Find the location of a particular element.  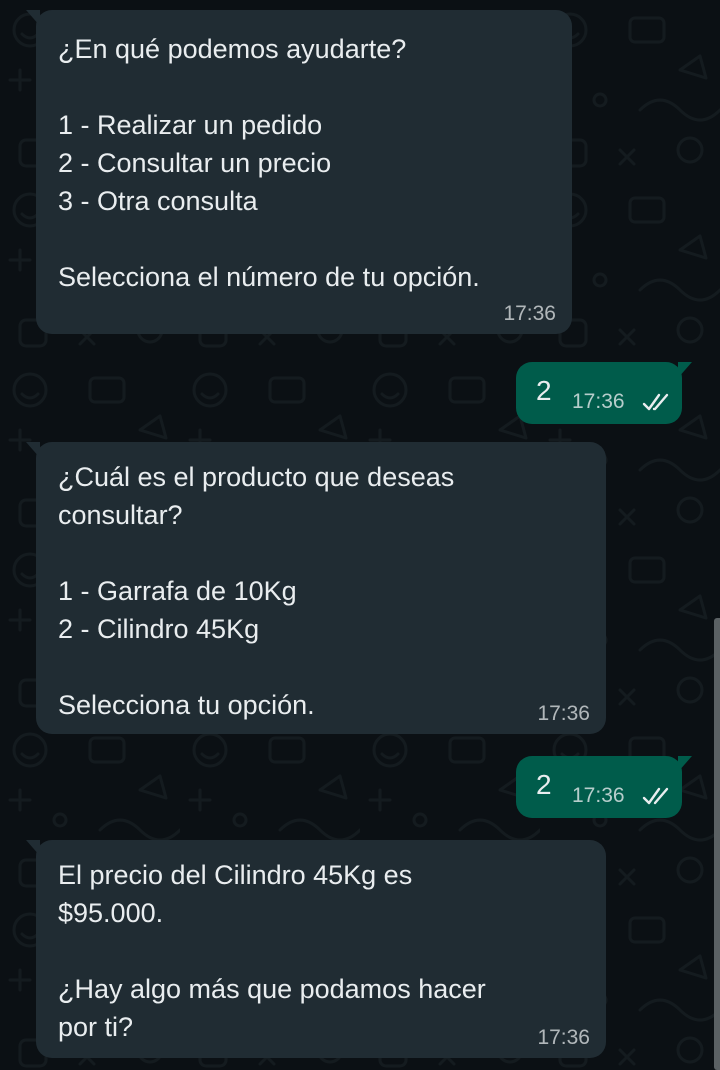

message-line: por ti? is located at coordinates (96, 1027).